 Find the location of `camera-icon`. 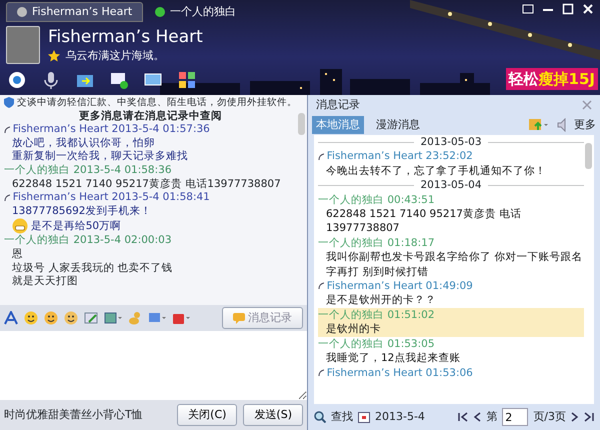

camera-icon is located at coordinates (17, 79).